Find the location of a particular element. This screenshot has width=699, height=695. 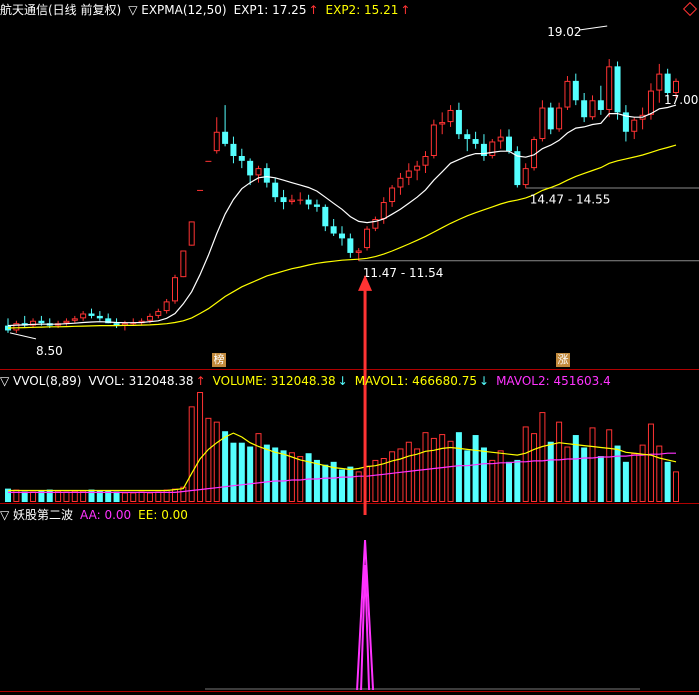

exp2-value: EXP2: 15.21 ↑ is located at coordinates (368, 10).